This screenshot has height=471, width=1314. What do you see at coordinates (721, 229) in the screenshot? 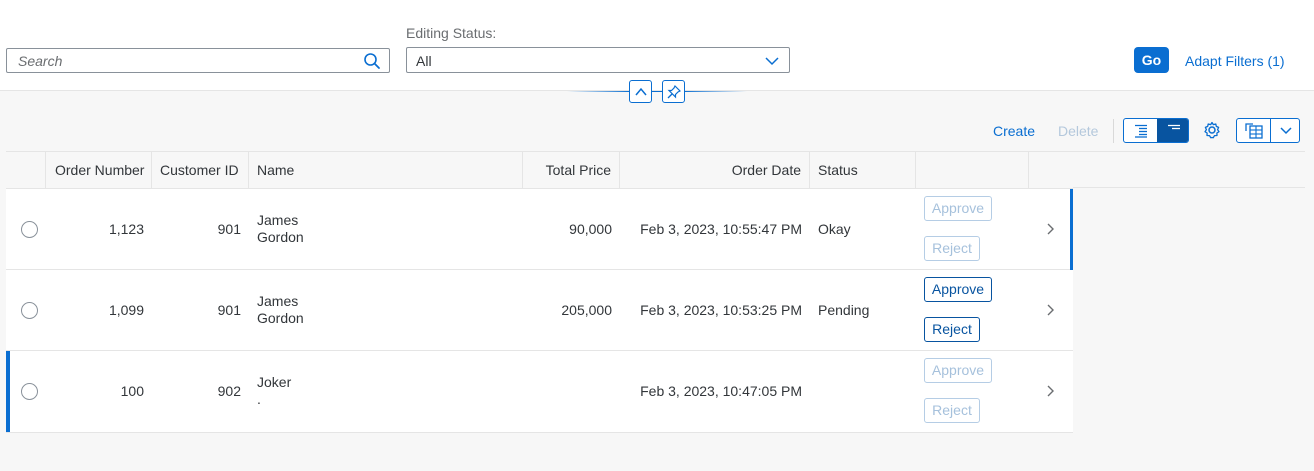
I see `order-date: Feb 3, 2023, 10:55:47 PM` at bounding box center [721, 229].